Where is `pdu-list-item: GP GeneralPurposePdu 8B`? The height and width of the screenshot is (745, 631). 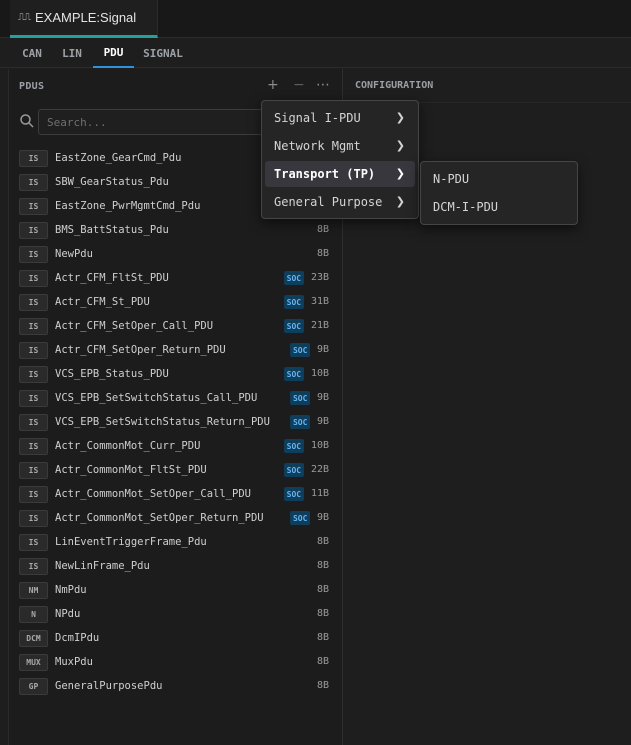 pdu-list-item: GP GeneralPurposePdu 8B is located at coordinates (175, 687).